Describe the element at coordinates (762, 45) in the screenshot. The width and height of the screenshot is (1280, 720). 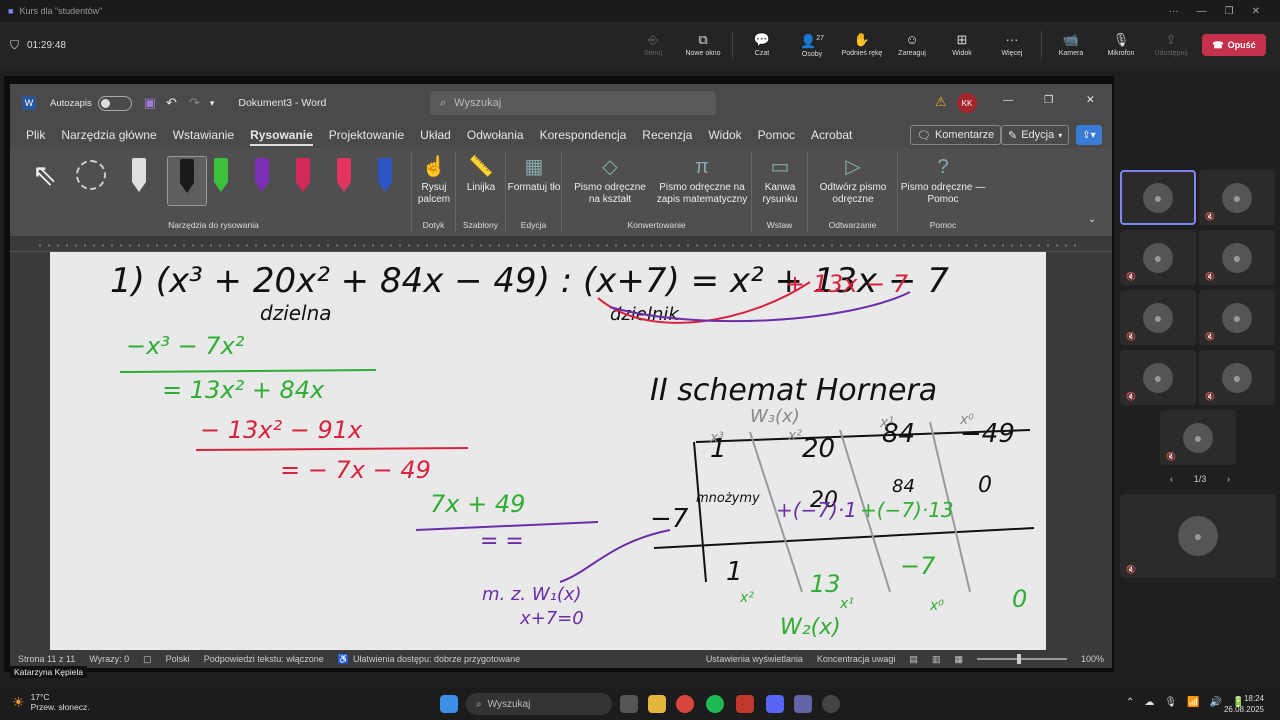
I see `chat-button: 💬 Czat` at that location.